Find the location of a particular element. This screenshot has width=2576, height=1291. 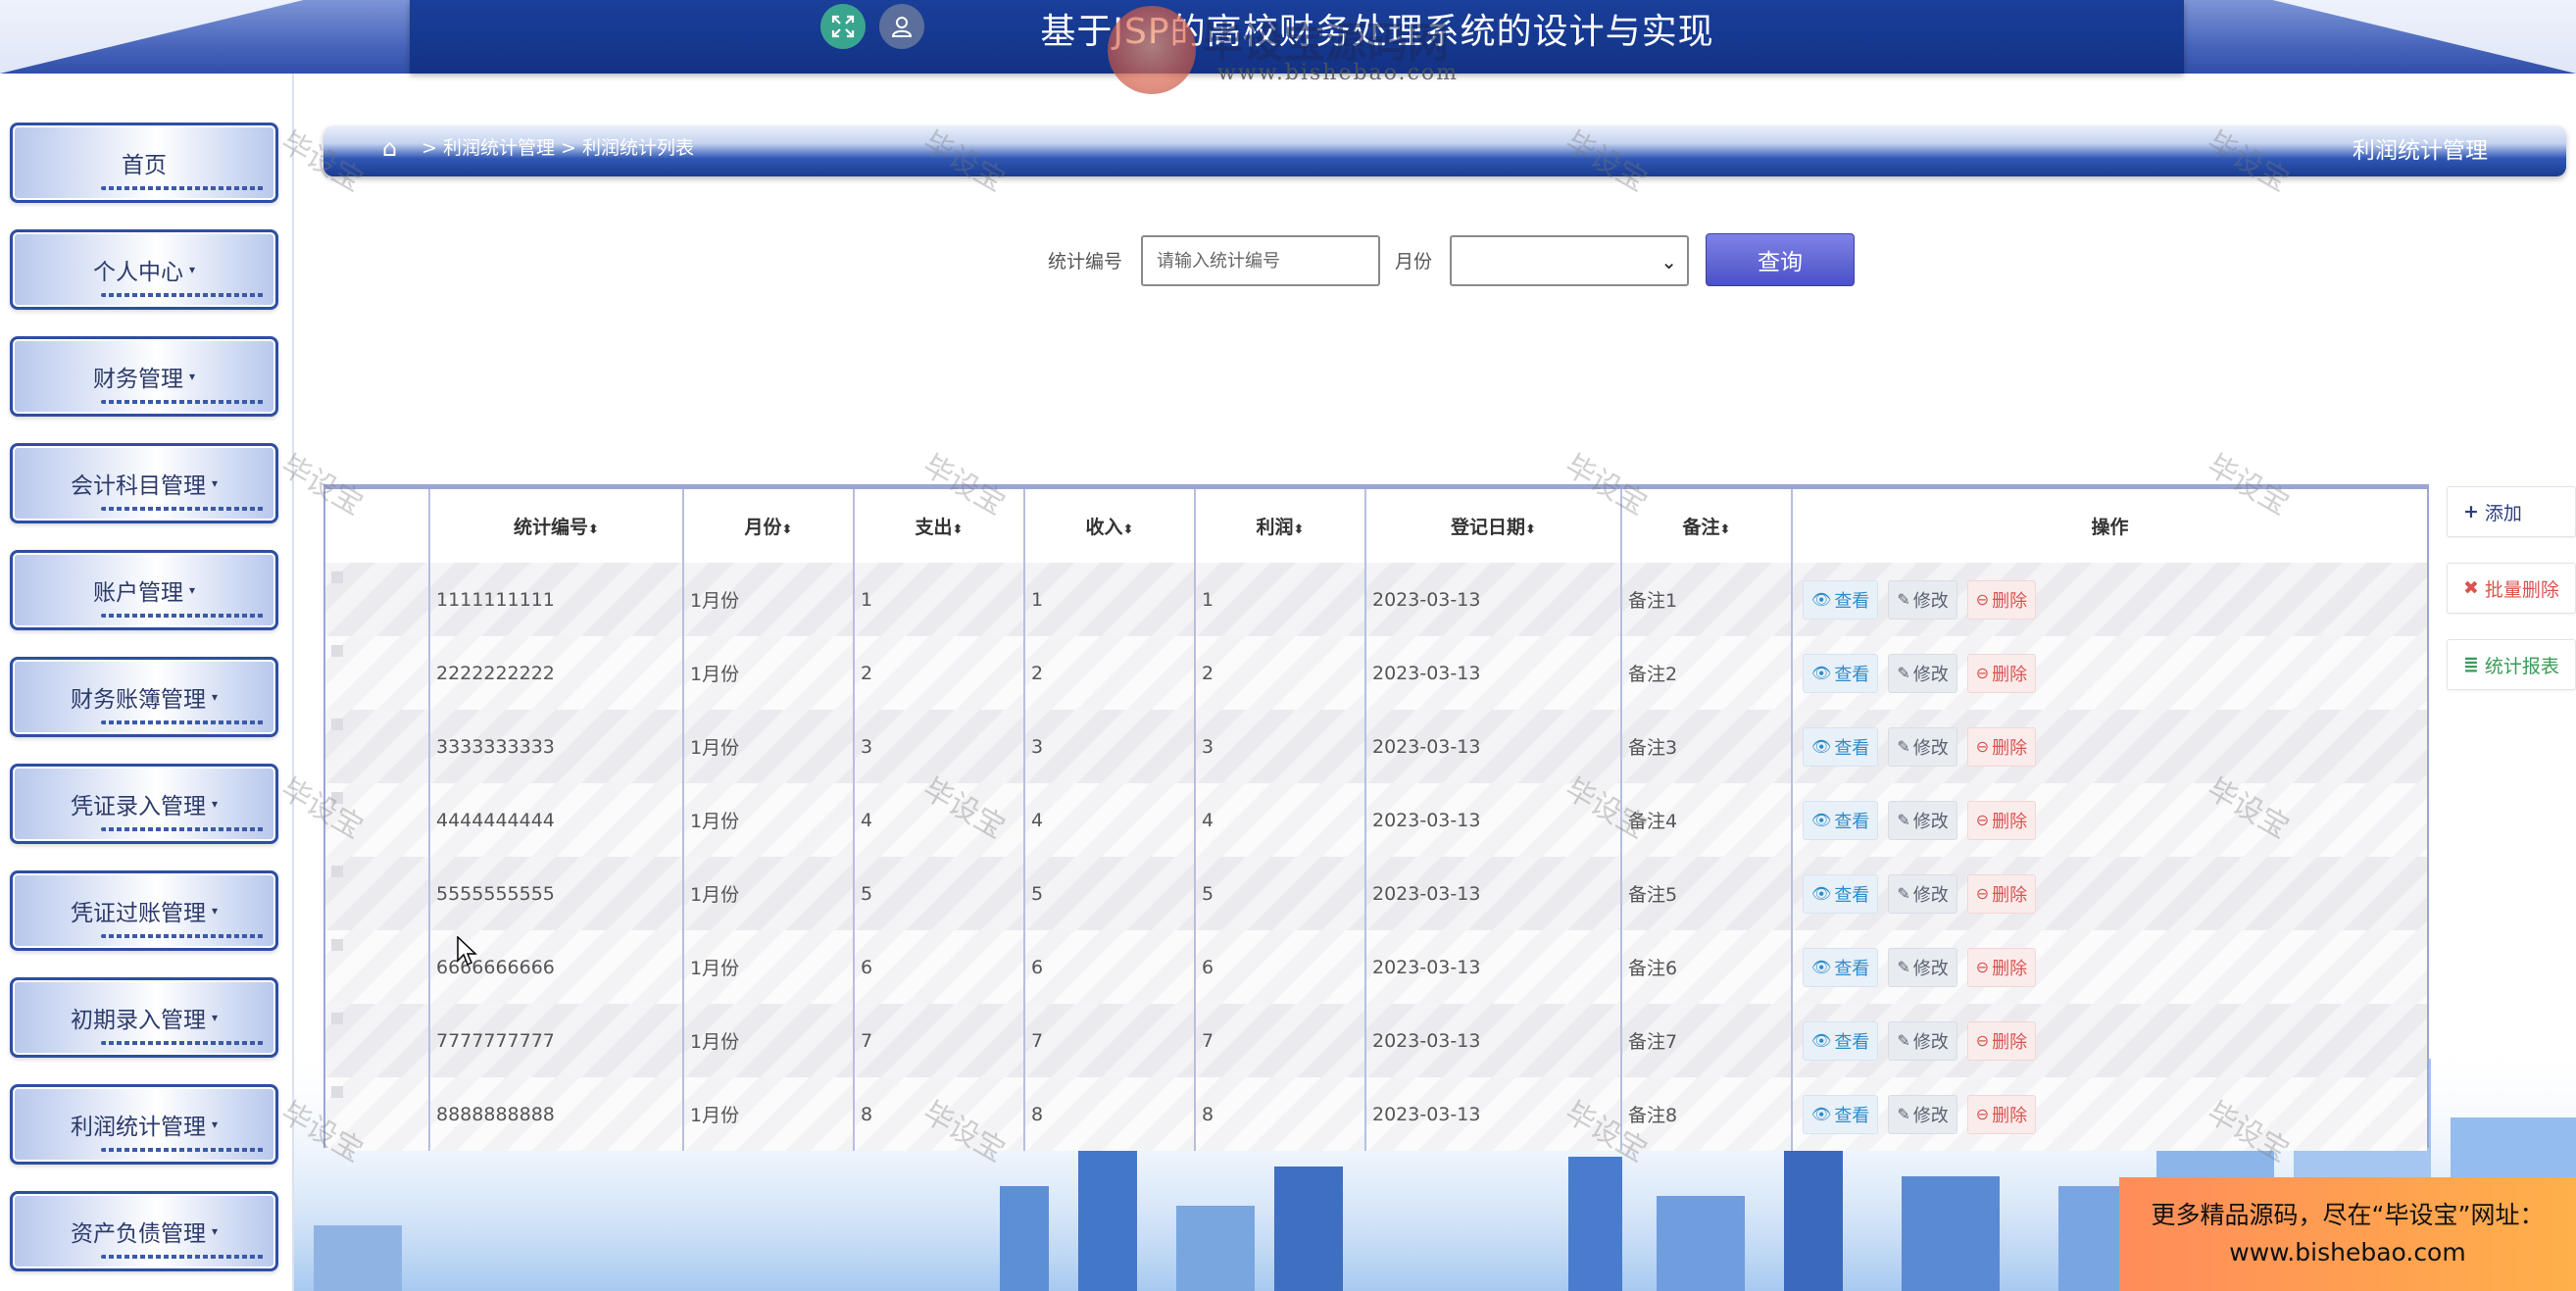

search-button: 查询 is located at coordinates (1780, 259).